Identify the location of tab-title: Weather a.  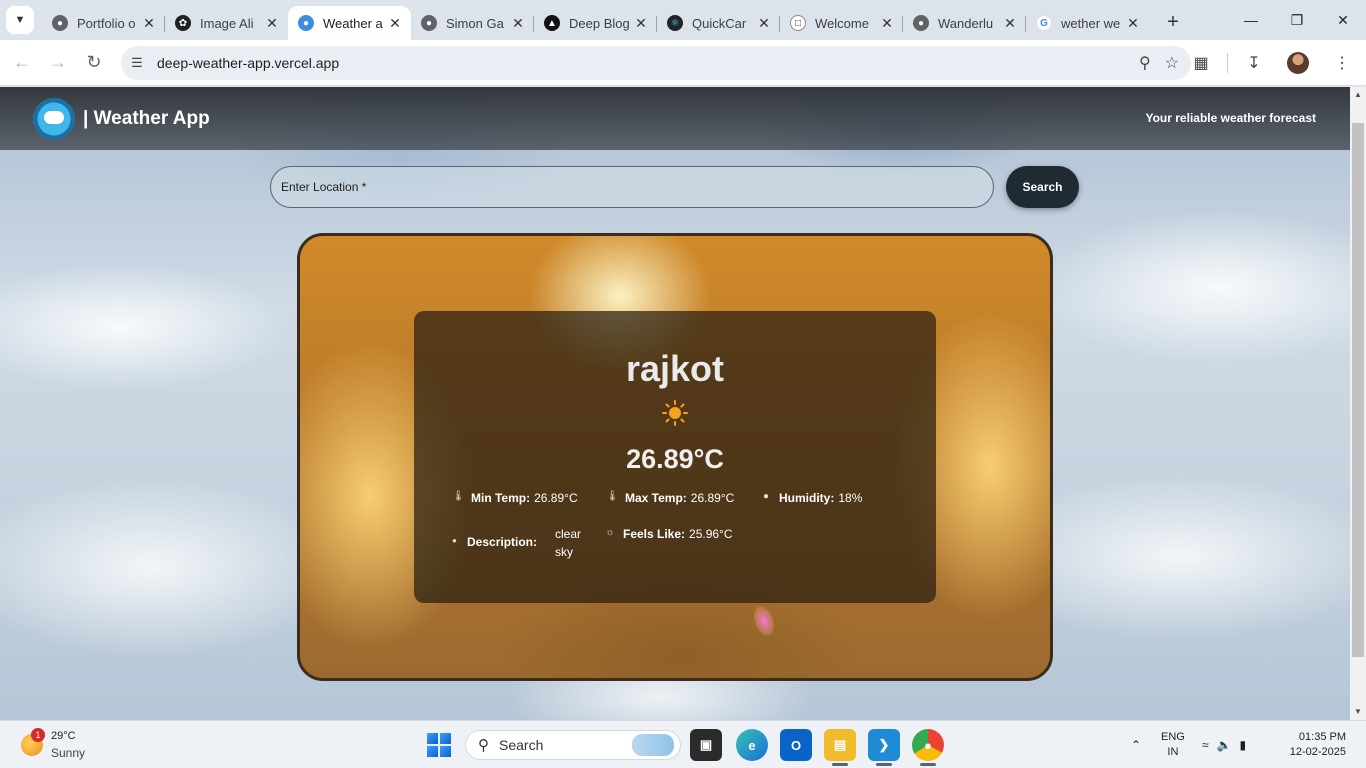
(353, 23).